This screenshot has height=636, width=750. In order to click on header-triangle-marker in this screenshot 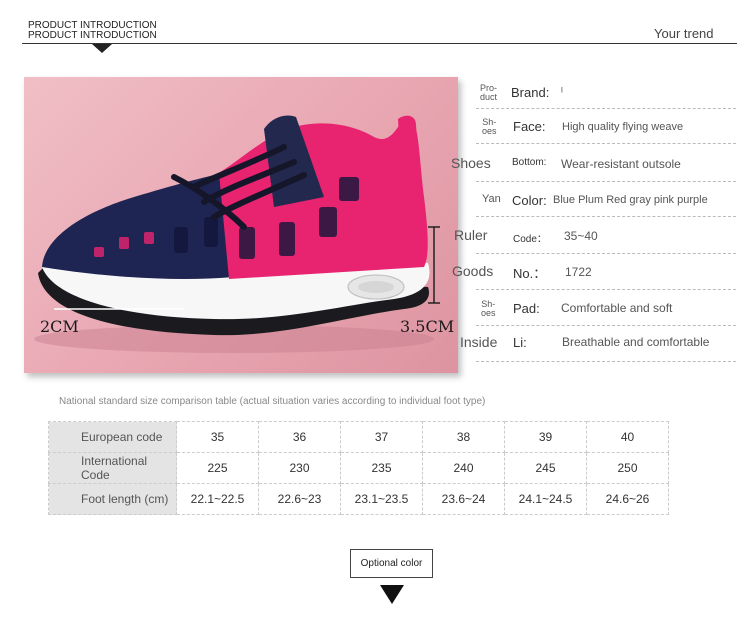, I will do `click(102, 48)`.